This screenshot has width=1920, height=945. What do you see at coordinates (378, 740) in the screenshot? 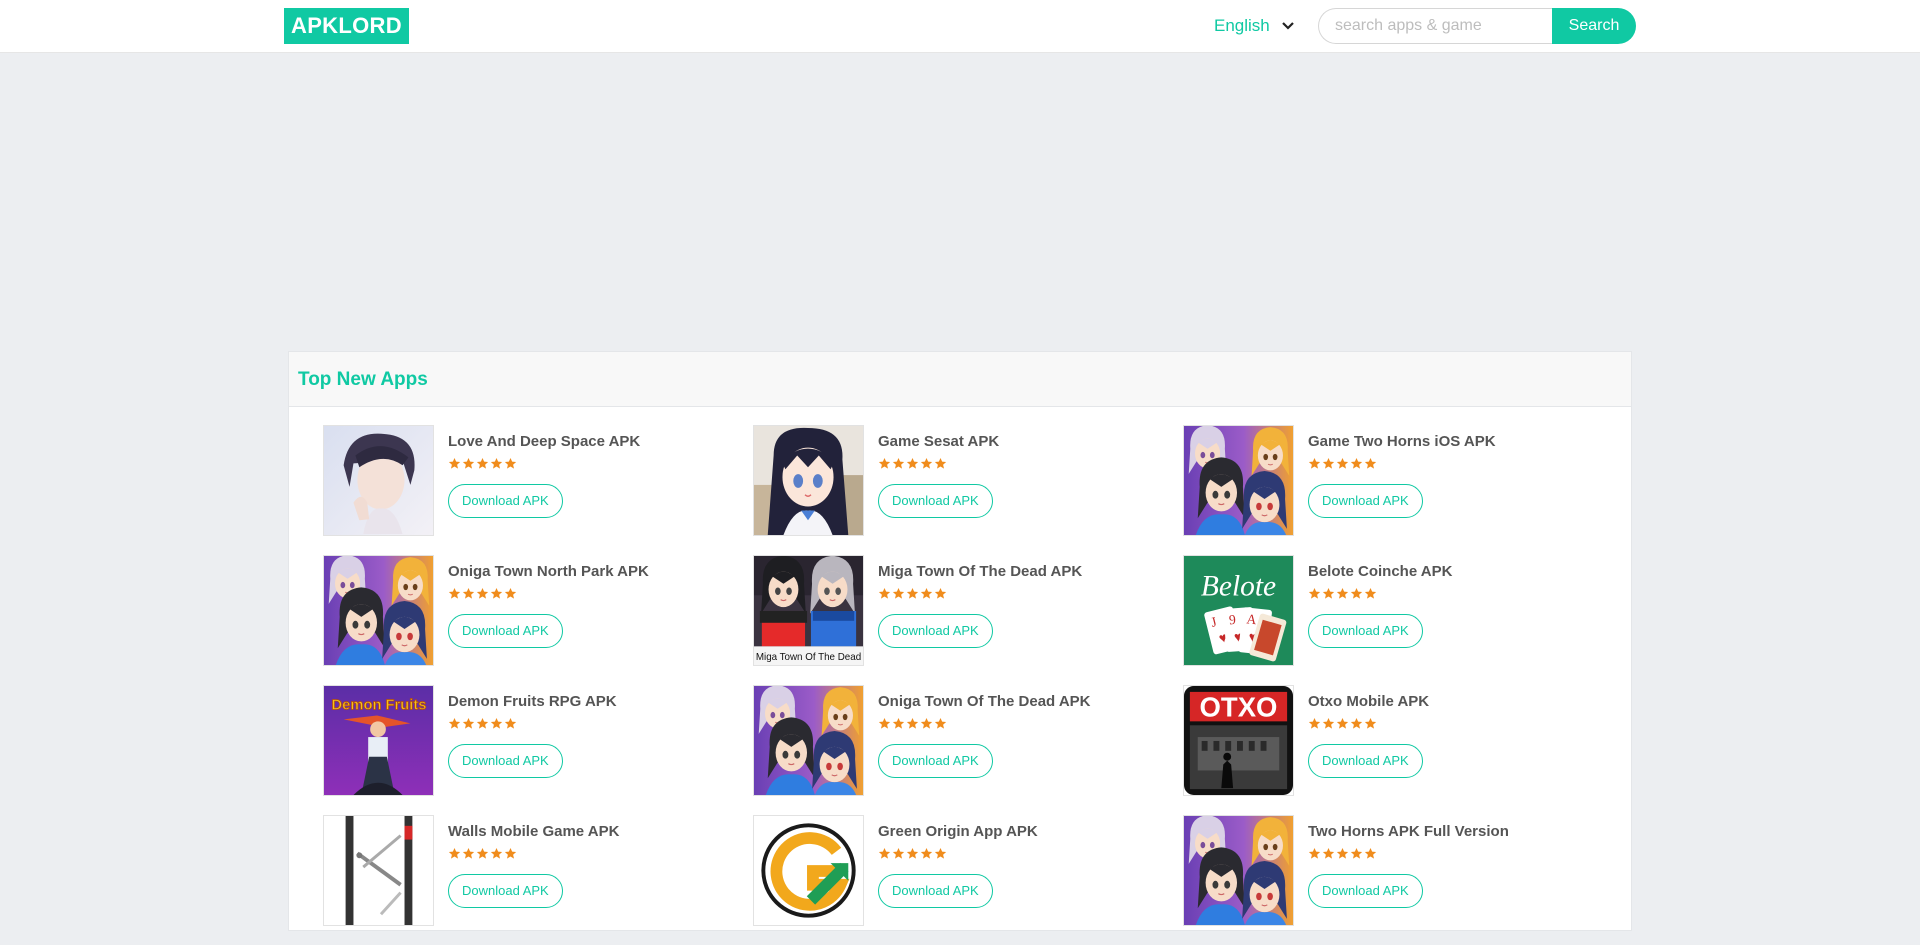
I see `app-thumbnail: Demon Fruits` at bounding box center [378, 740].